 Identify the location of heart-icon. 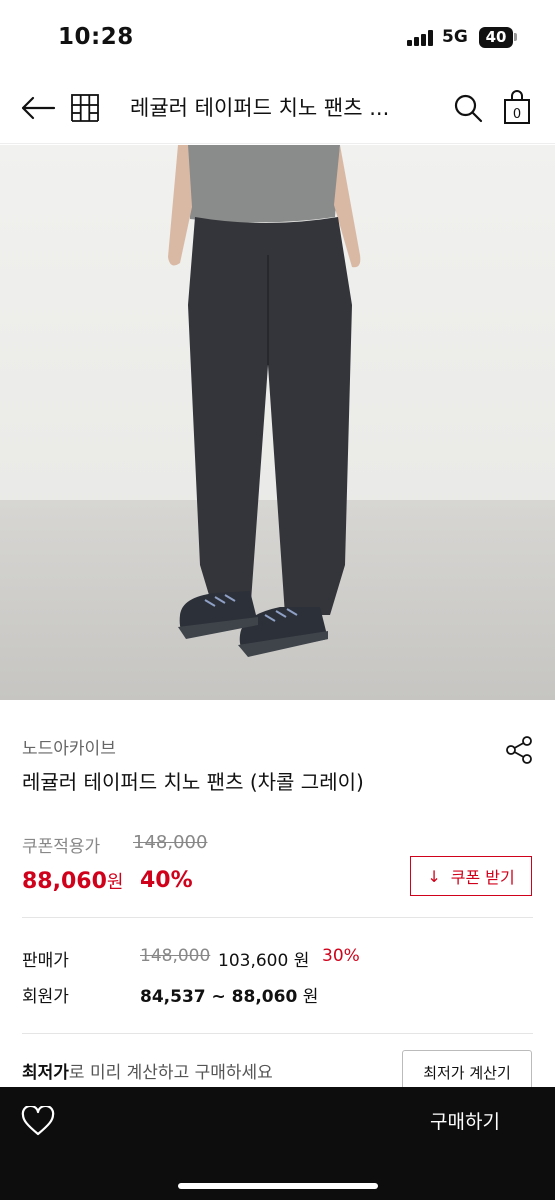
(38, 1121).